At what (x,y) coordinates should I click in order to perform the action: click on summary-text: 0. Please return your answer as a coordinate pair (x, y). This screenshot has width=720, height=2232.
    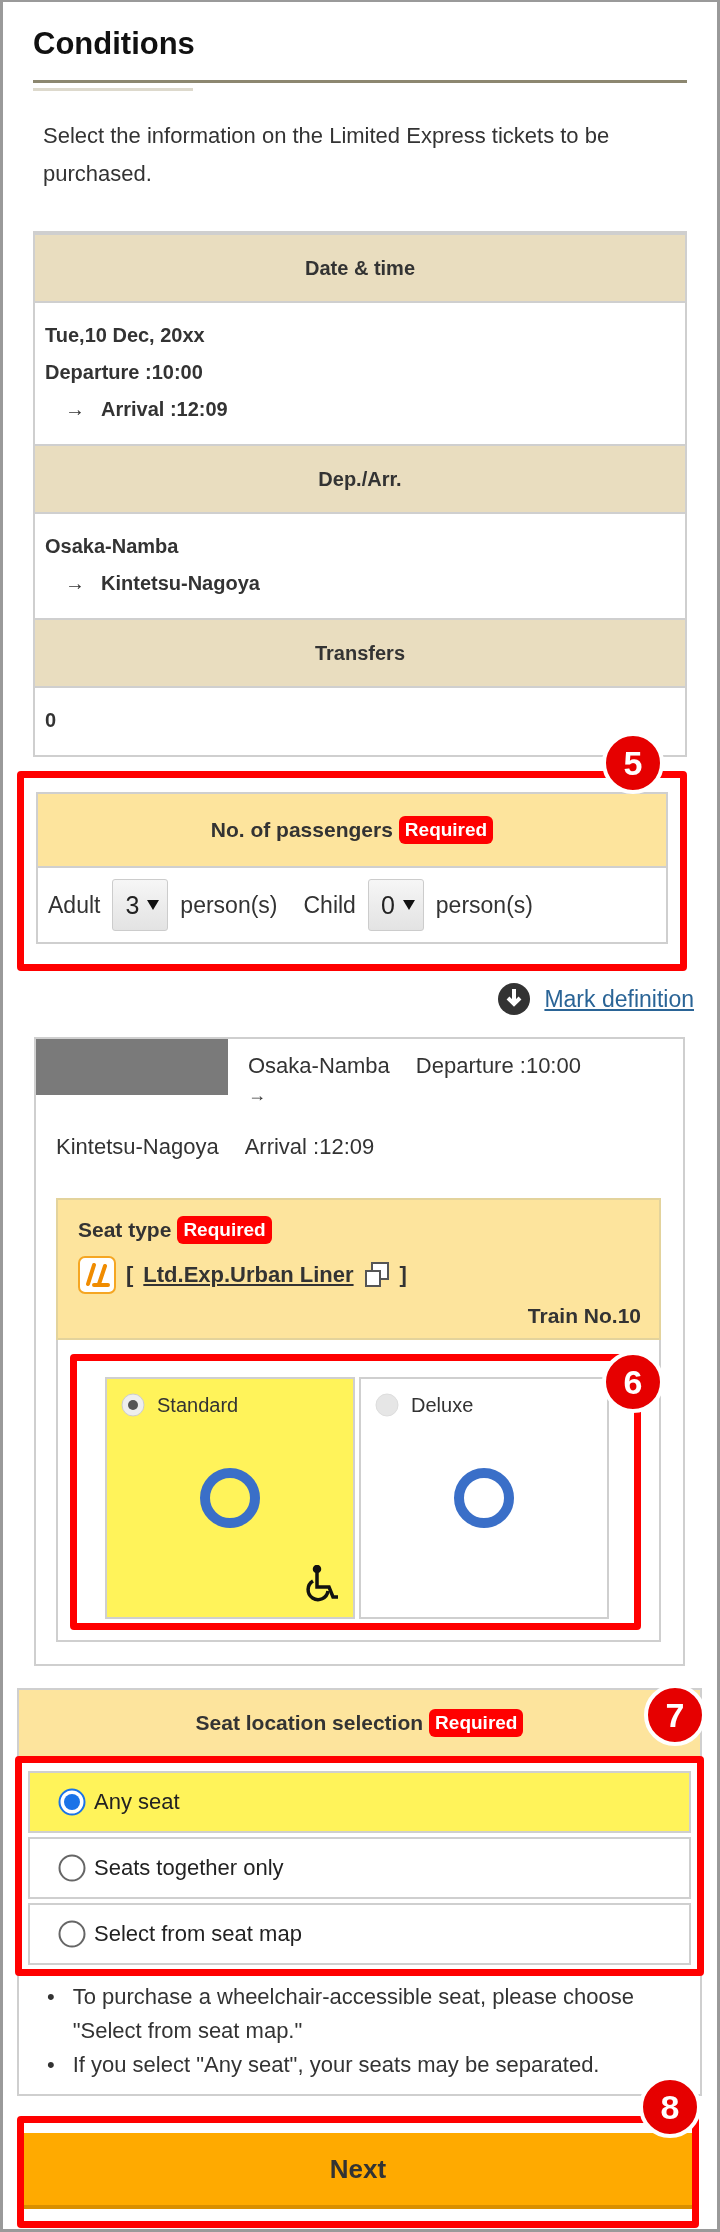
    Looking at the image, I should click on (51, 720).